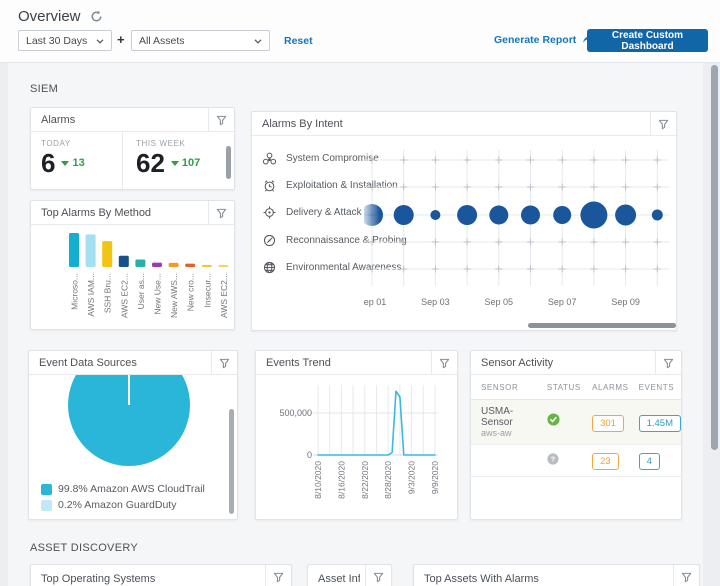 The width and height of the screenshot is (720, 586). I want to click on card-title: Top Assets With Alarms, so click(481, 579).